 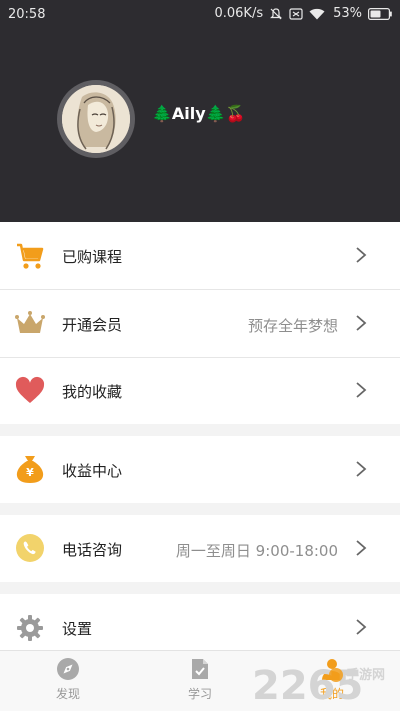 I want to click on username: 🌲Aily🌲🍒, so click(x=199, y=113).